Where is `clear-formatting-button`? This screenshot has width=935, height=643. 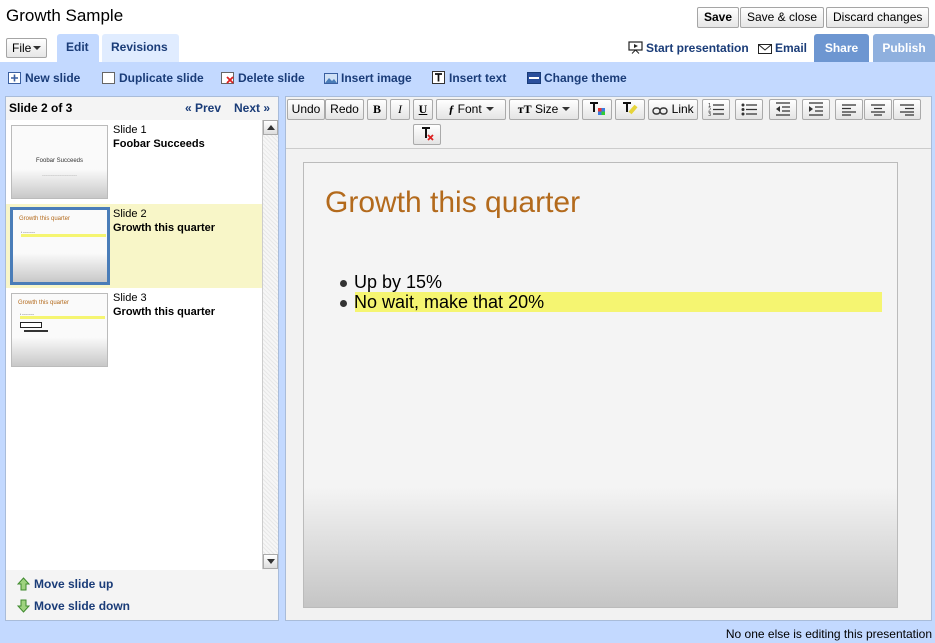 clear-formatting-button is located at coordinates (427, 134).